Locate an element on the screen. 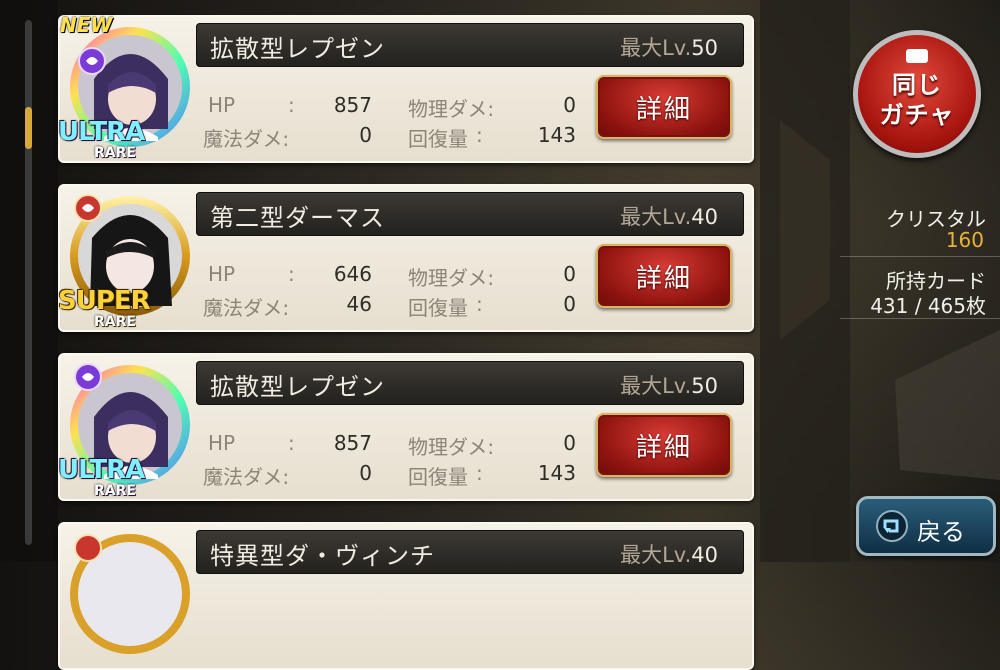 The height and width of the screenshot is (670, 1000). crystal-value: 160 is located at coordinates (964, 240).